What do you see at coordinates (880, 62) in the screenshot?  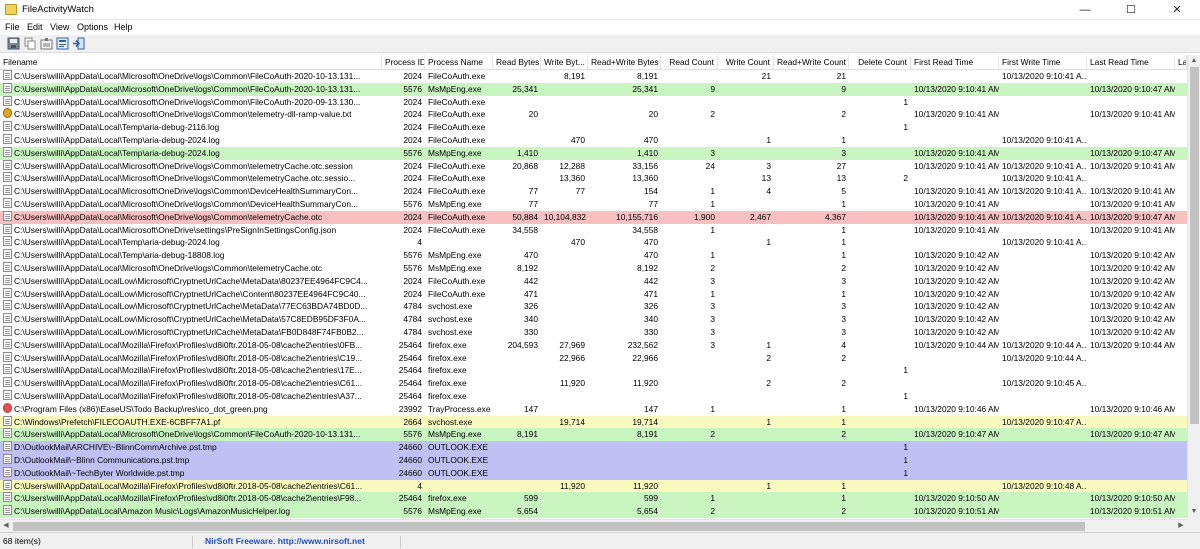 I see `column-header-delete-count: Delete Count` at bounding box center [880, 62].